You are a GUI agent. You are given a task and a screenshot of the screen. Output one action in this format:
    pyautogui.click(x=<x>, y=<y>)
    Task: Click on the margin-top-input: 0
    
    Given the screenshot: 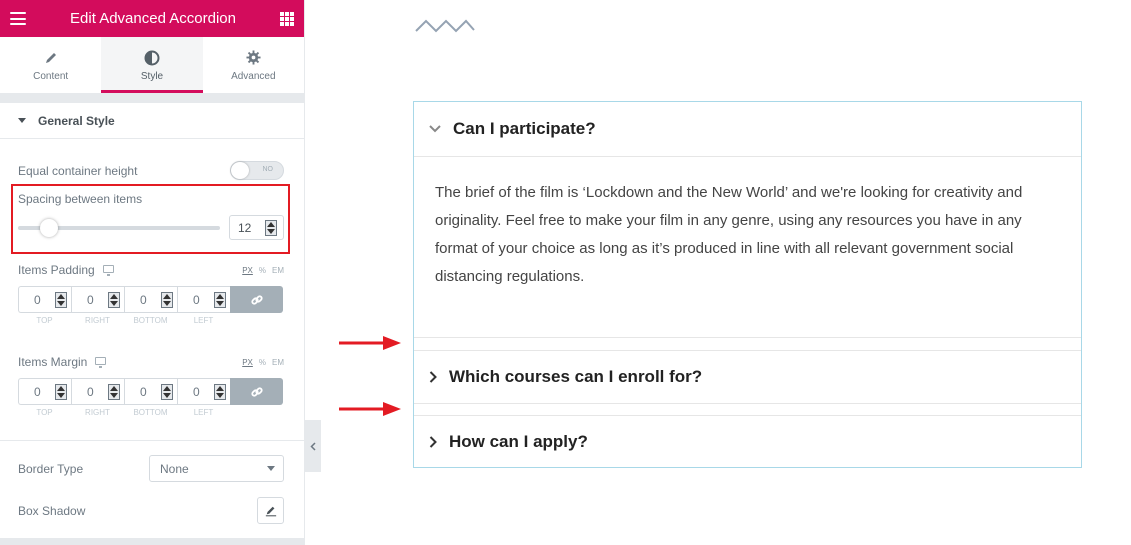 What is the action you would take?
    pyautogui.click(x=44, y=391)
    